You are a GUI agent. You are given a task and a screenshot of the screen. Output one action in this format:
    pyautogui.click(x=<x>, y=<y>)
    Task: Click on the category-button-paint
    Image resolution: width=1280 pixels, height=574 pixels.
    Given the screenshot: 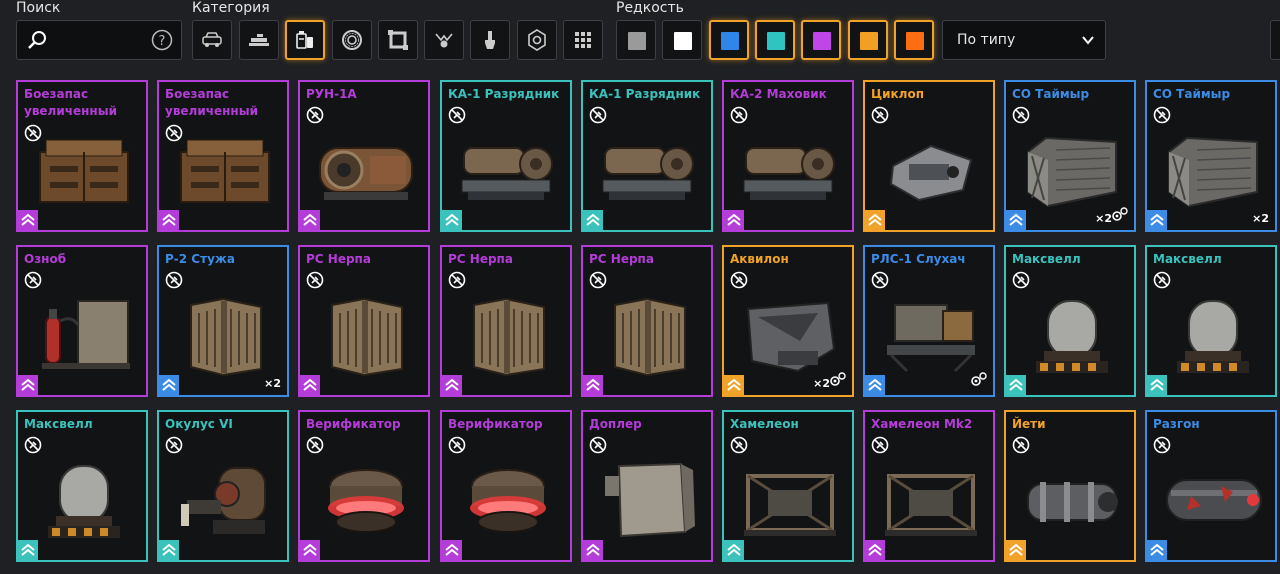 What is the action you would take?
    pyautogui.click(x=490, y=40)
    